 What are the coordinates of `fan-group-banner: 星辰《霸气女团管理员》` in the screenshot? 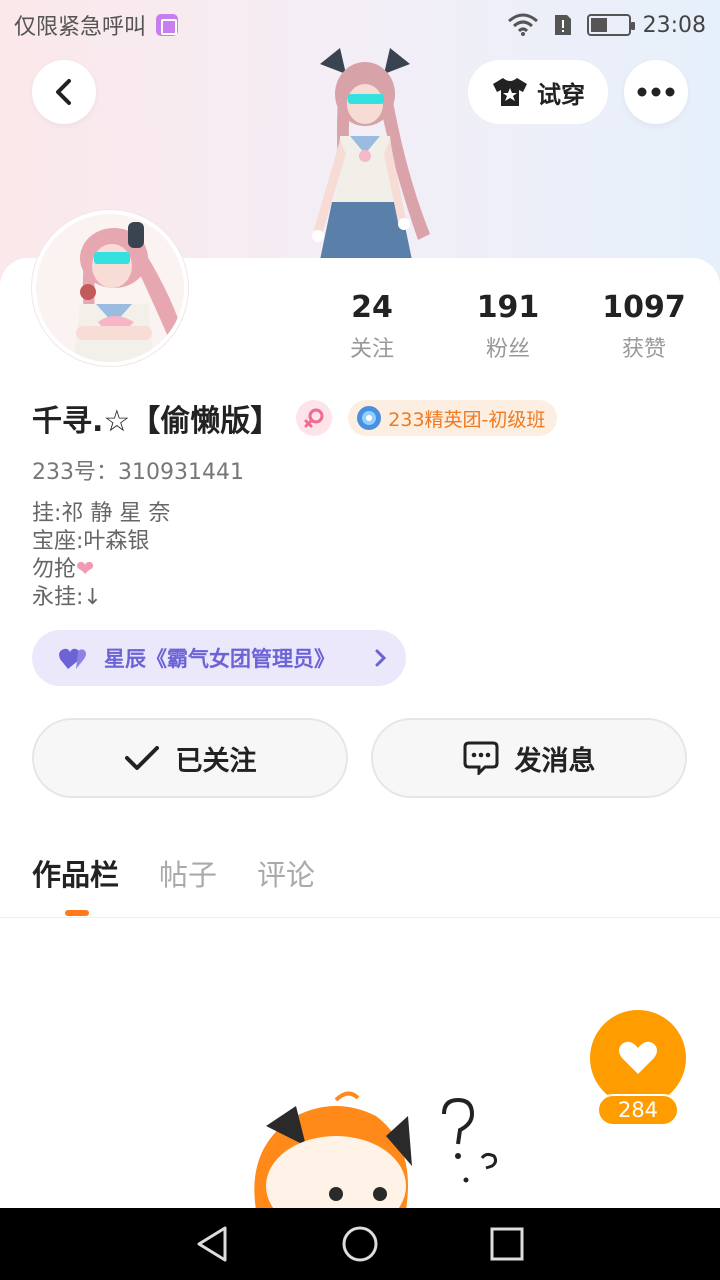 It's located at (219, 658).